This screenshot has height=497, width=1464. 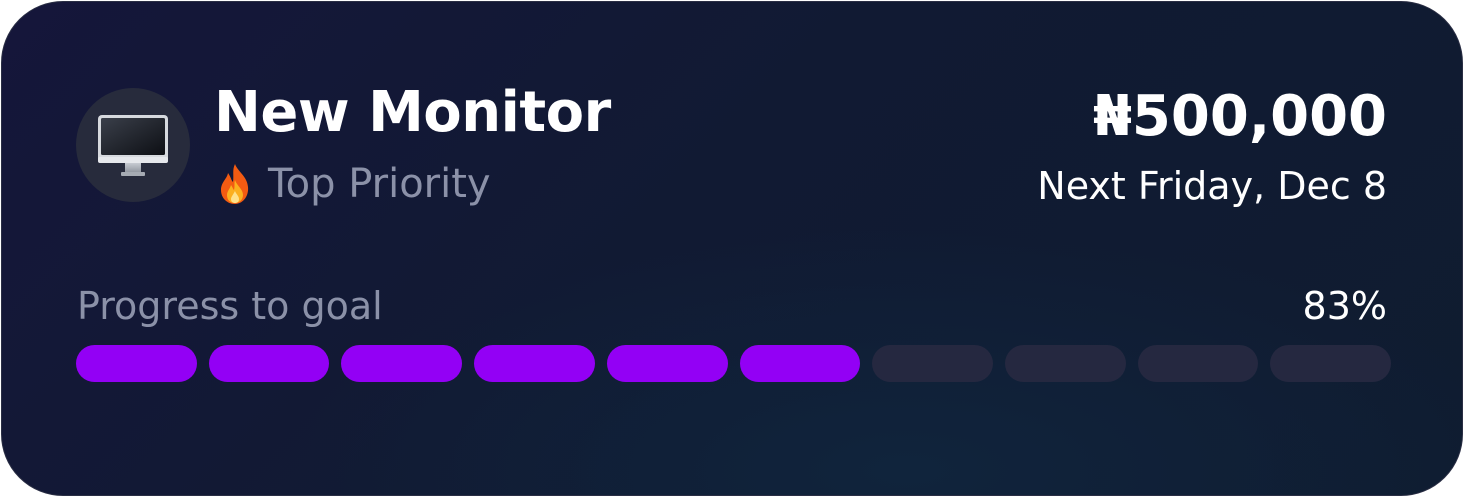 I want to click on fire-icon, so click(x=235, y=184).